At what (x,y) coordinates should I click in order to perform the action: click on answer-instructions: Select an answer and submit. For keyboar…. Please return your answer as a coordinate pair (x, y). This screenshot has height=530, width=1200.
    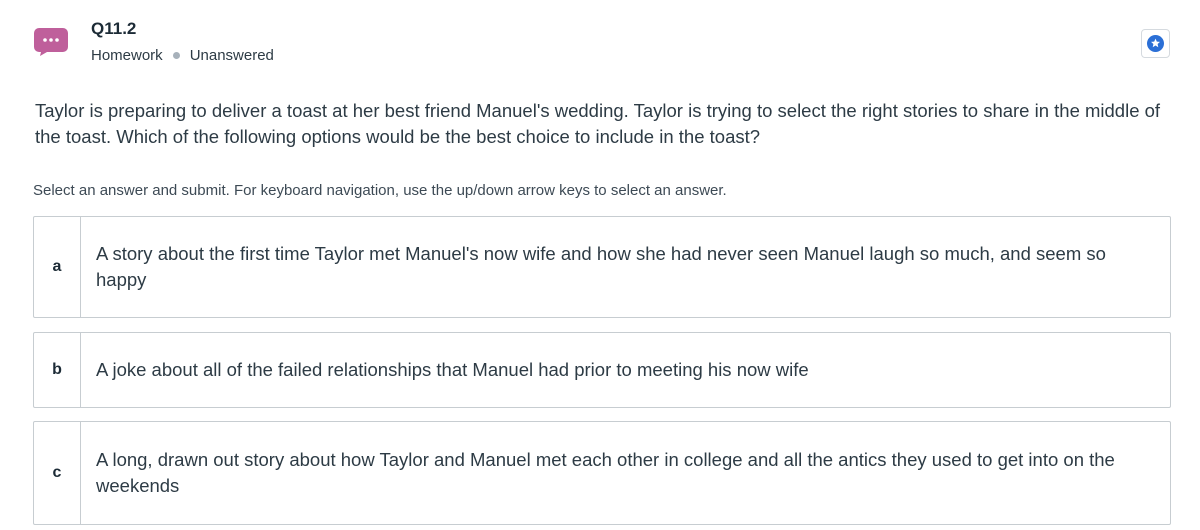
    Looking at the image, I should click on (380, 190).